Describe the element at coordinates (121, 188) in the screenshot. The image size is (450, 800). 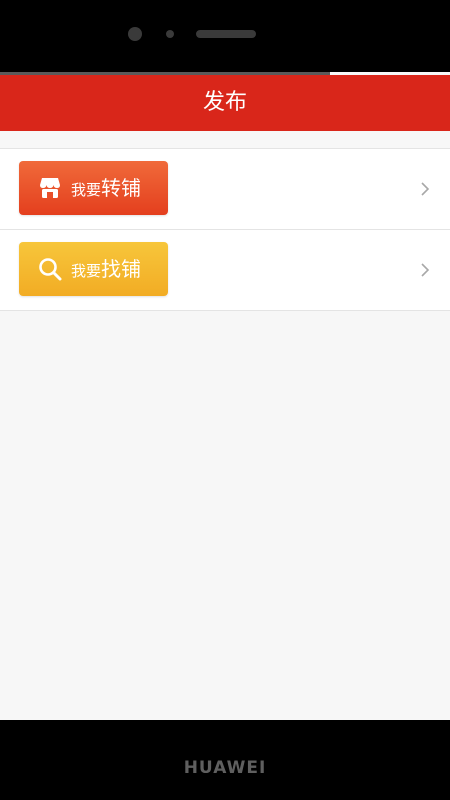
I see `option-label: 转铺` at that location.